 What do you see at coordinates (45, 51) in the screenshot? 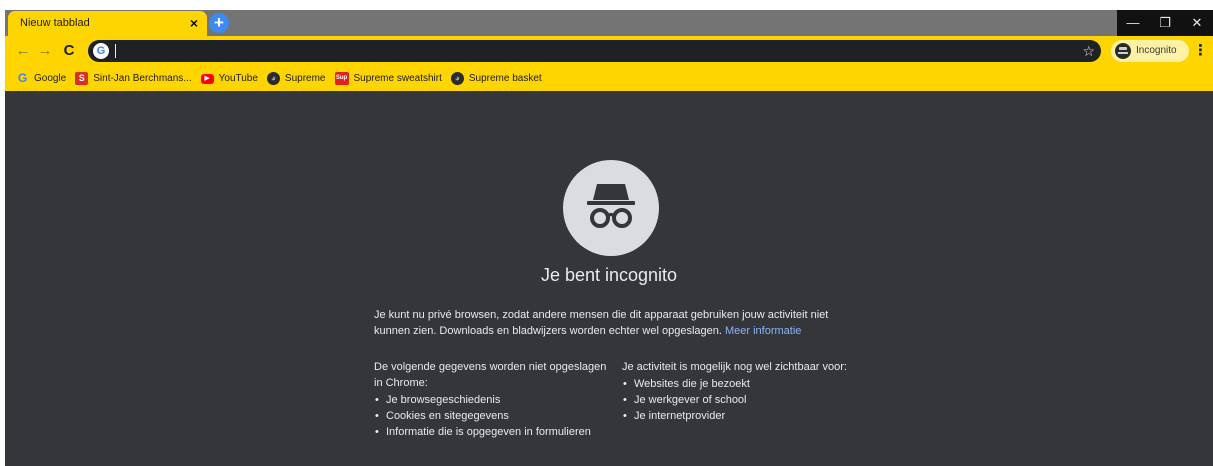
I see `forward-arrow-icon: →` at bounding box center [45, 51].